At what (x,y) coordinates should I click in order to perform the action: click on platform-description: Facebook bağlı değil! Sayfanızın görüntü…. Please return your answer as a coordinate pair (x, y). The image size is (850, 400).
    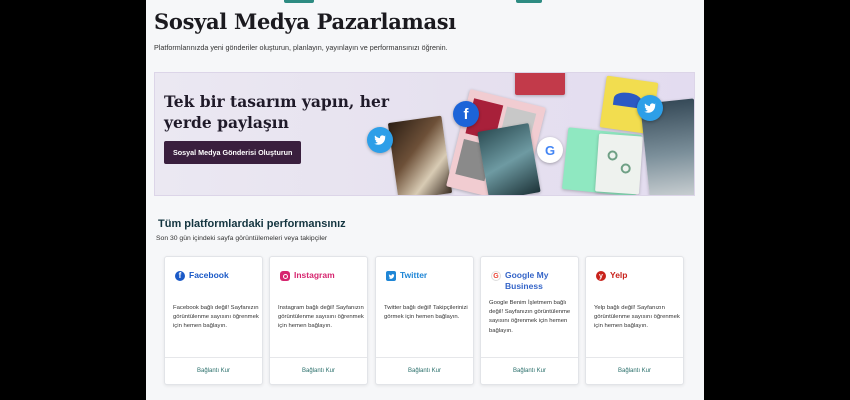
    Looking at the image, I should click on (216, 317).